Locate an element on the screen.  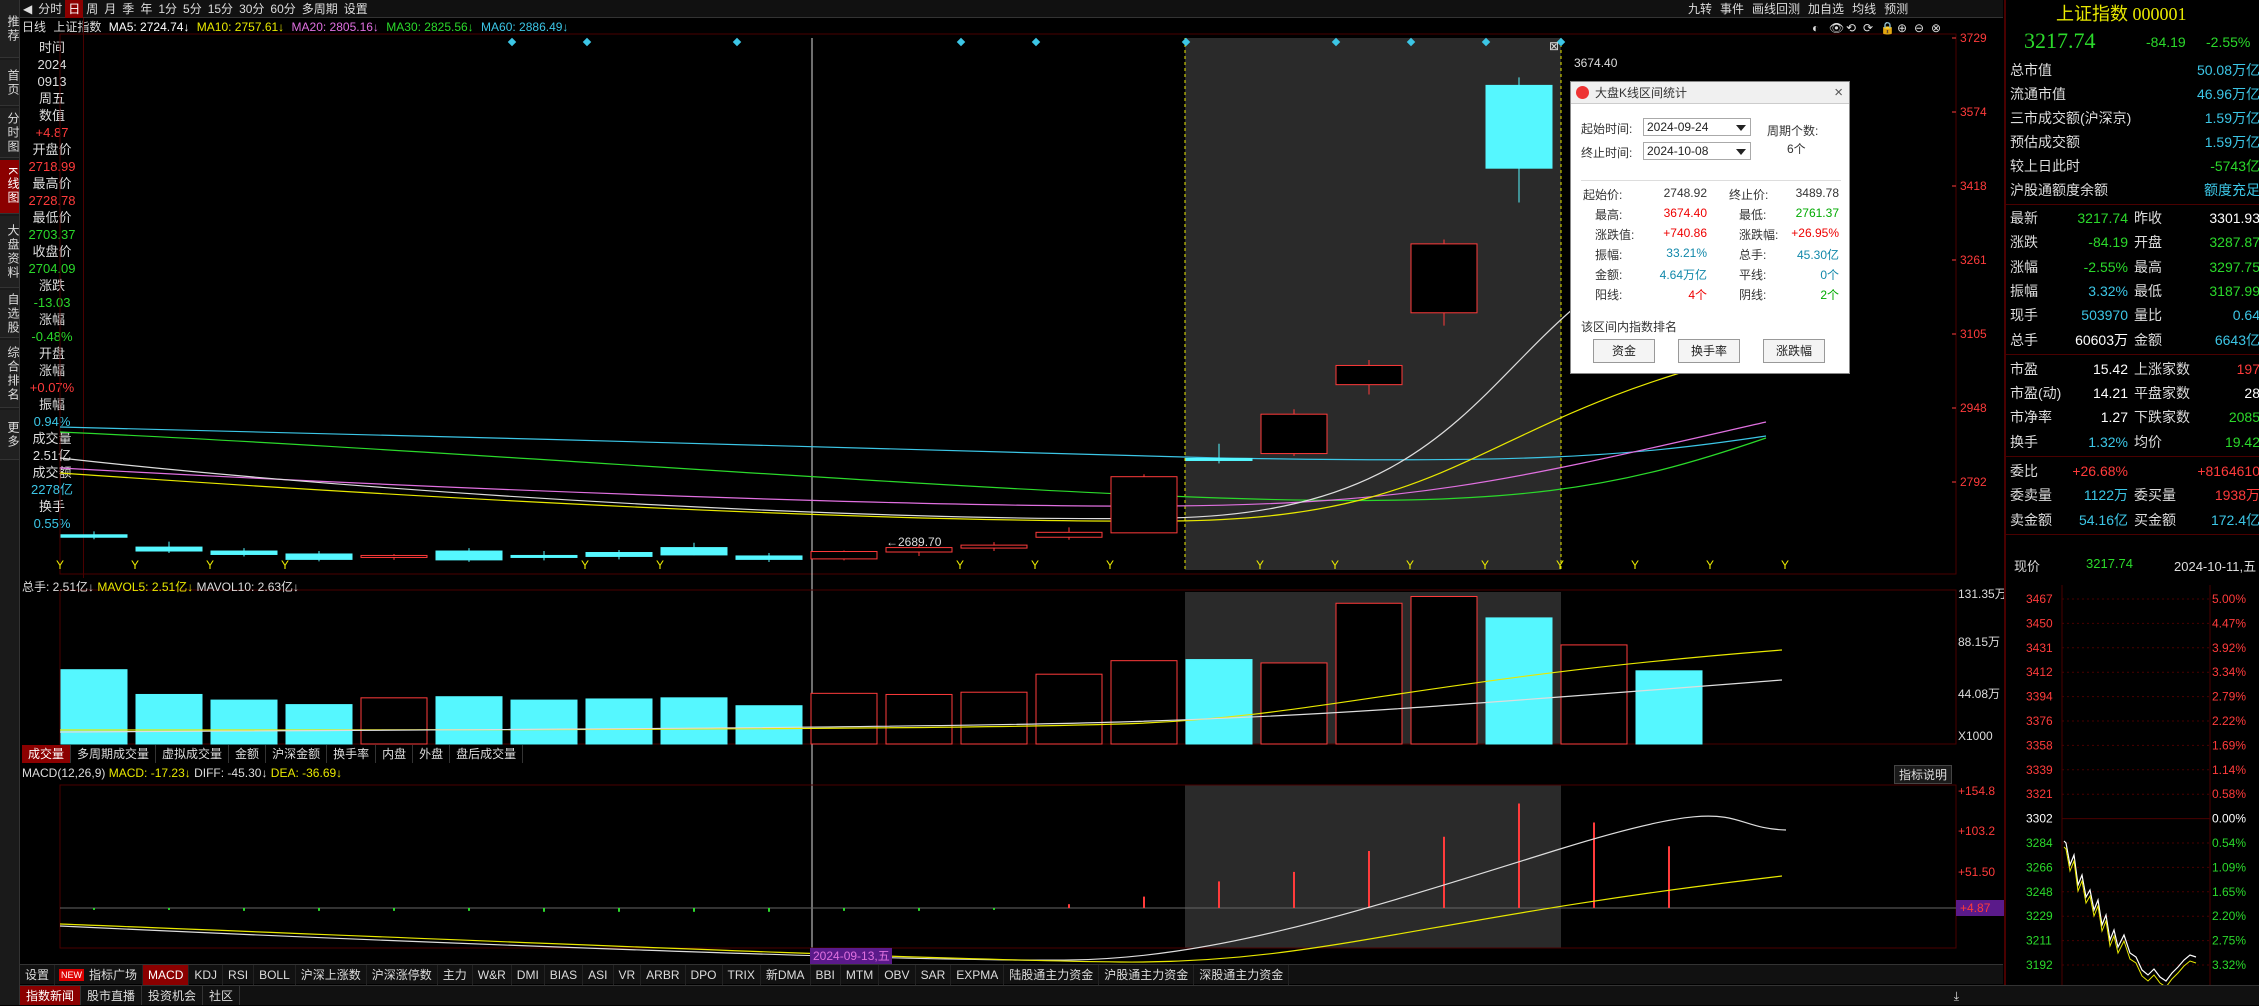
indicator-tab-22: EXPMA is located at coordinates (978, 974).